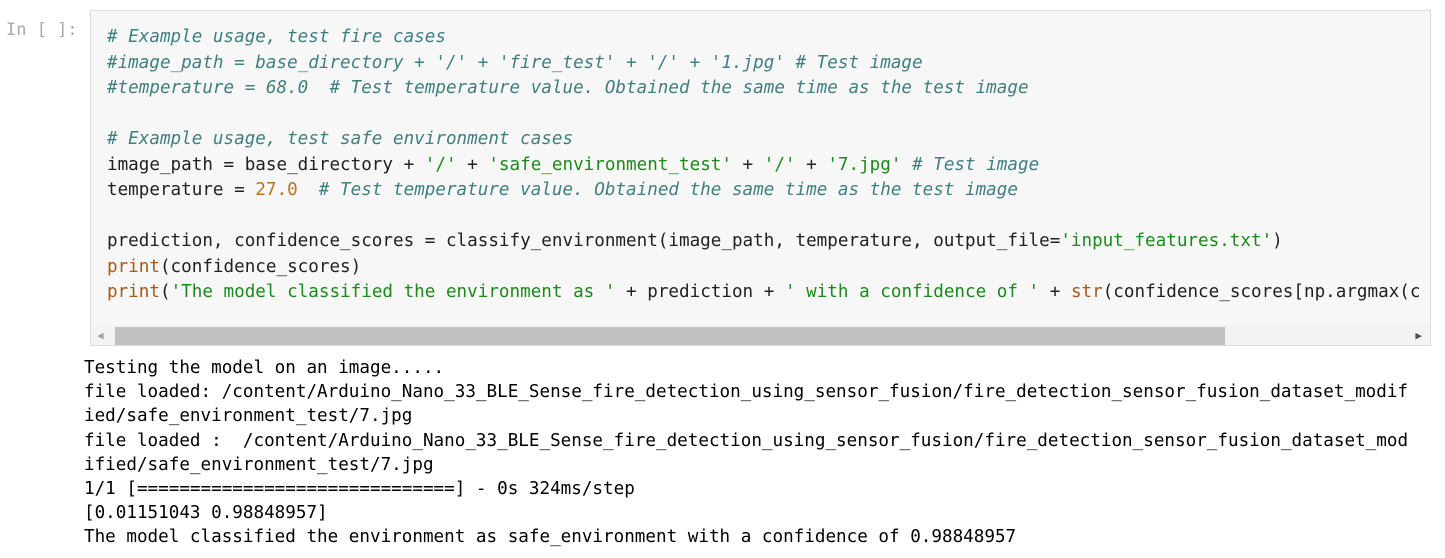 The image size is (1445, 558). What do you see at coordinates (670, 336) in the screenshot?
I see `scrollbar-thumb` at bounding box center [670, 336].